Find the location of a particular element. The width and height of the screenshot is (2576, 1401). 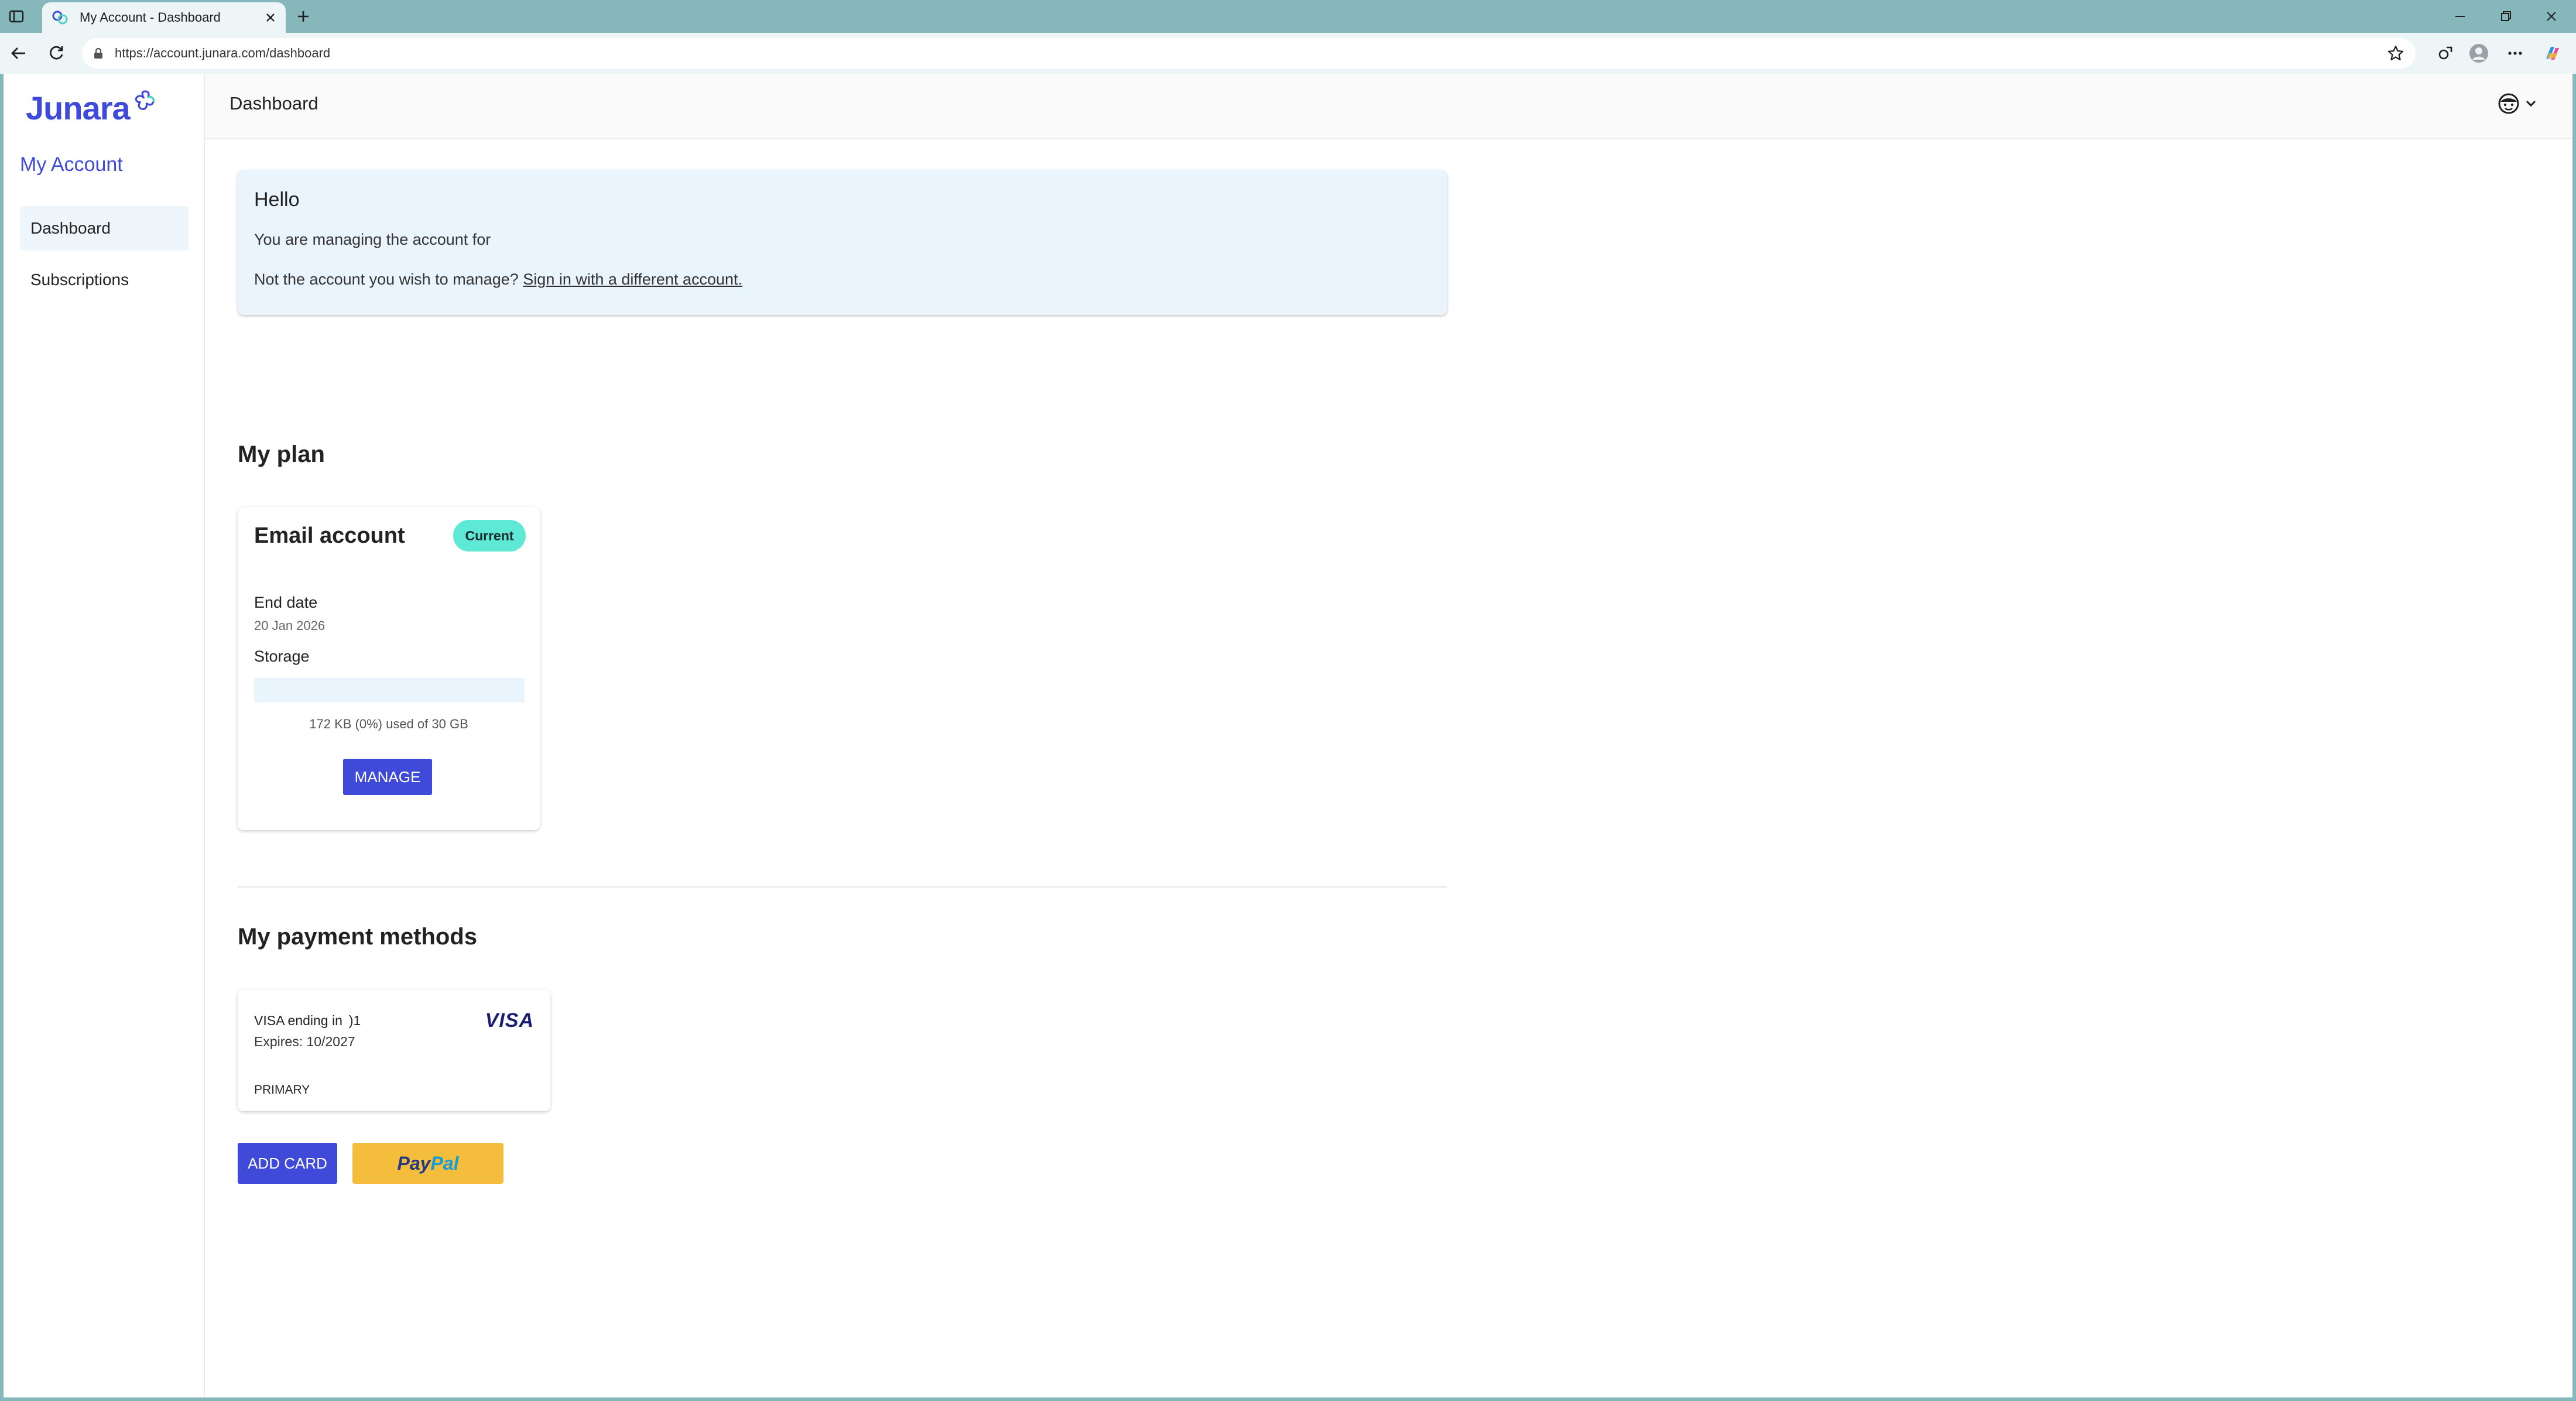

greeting-title: Hello is located at coordinates (277, 200).